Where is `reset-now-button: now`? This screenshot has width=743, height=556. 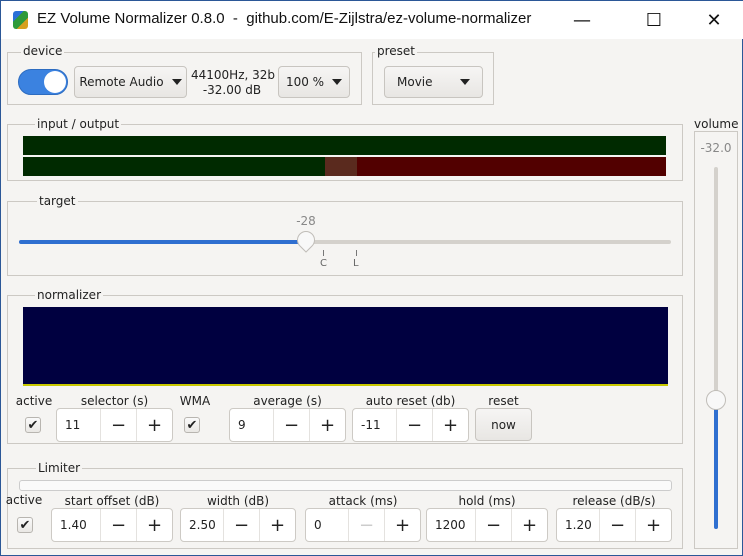 reset-now-button: now is located at coordinates (503, 424).